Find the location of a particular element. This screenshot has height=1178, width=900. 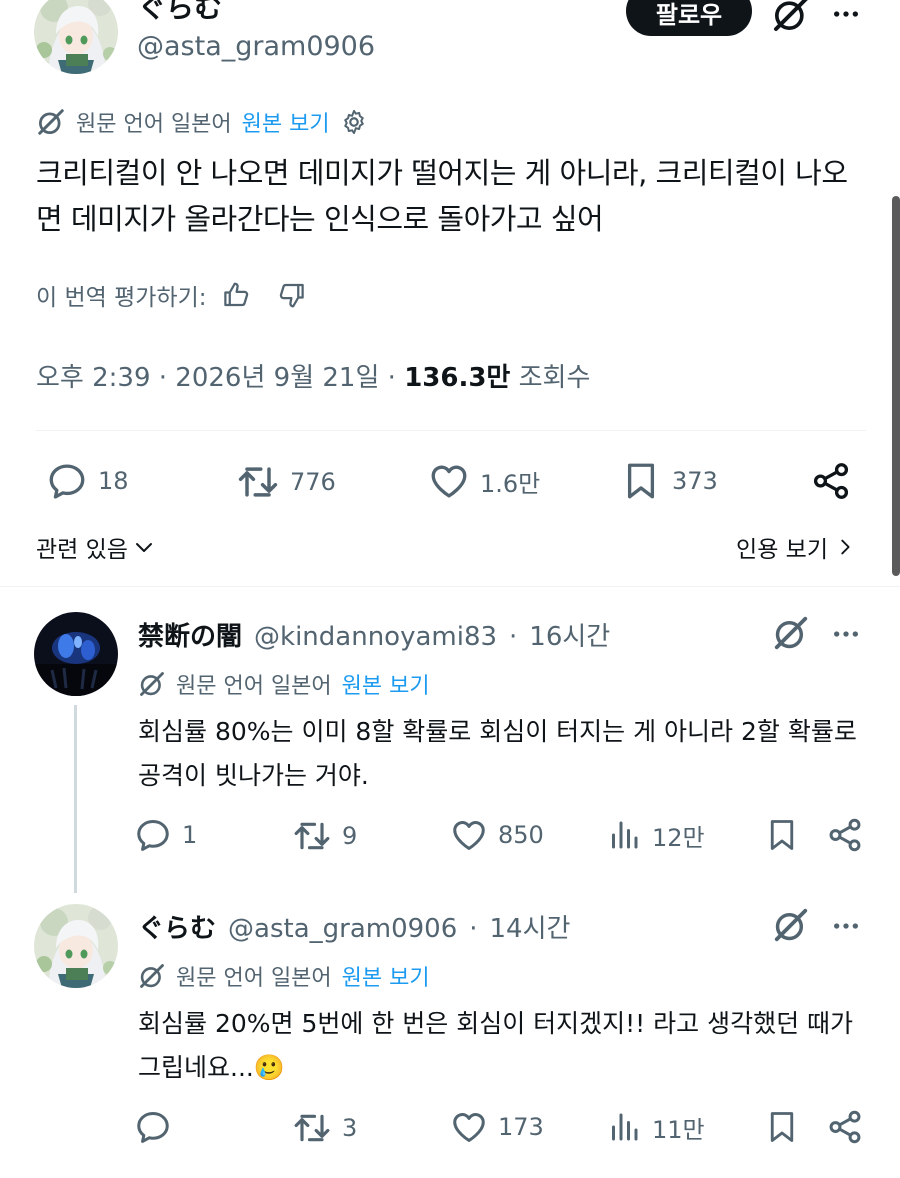

follow-button: 팔로우 is located at coordinates (689, 18).